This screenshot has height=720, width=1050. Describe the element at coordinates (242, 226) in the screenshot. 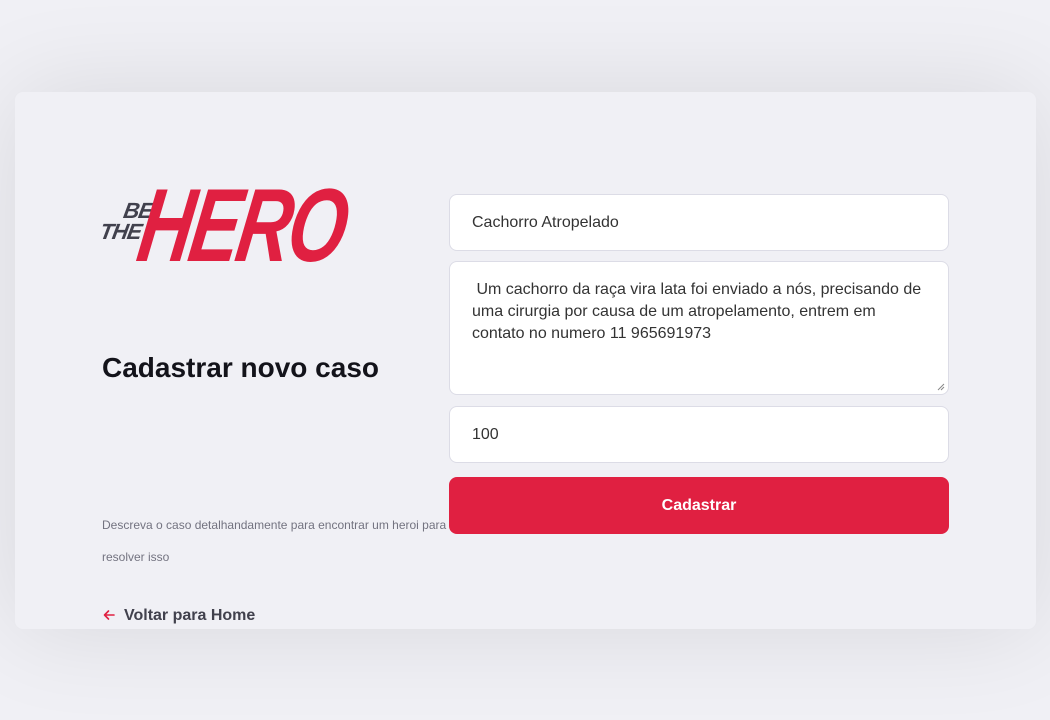

I see `logo-hero-text: HERO` at that location.